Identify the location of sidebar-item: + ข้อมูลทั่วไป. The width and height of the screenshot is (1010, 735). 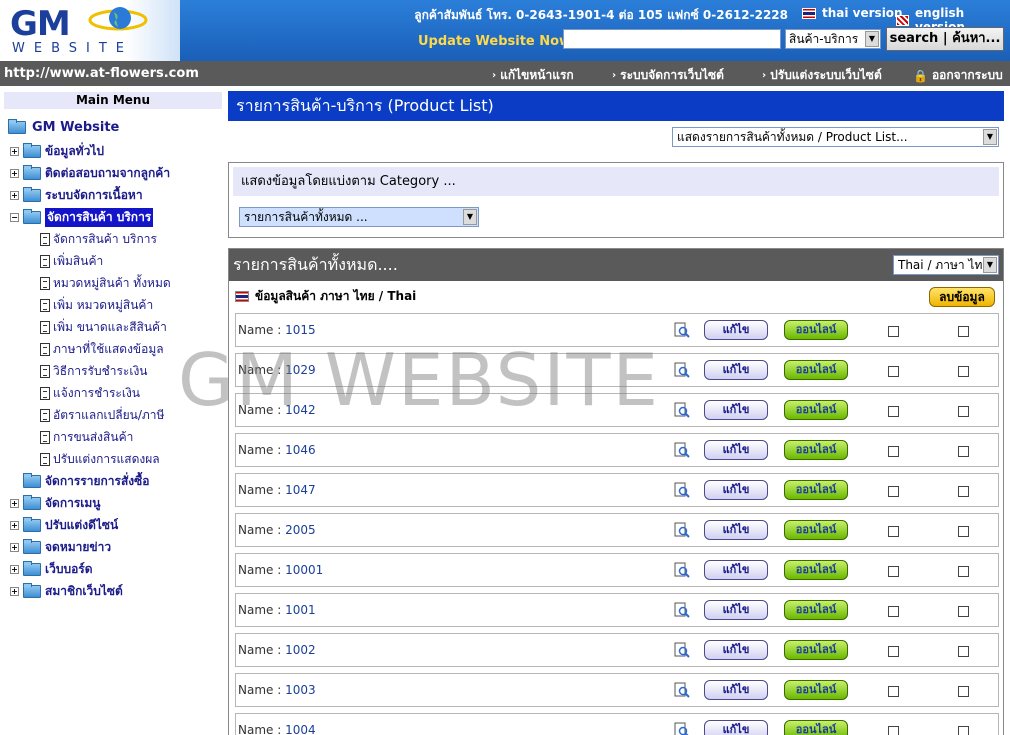
(57, 151).